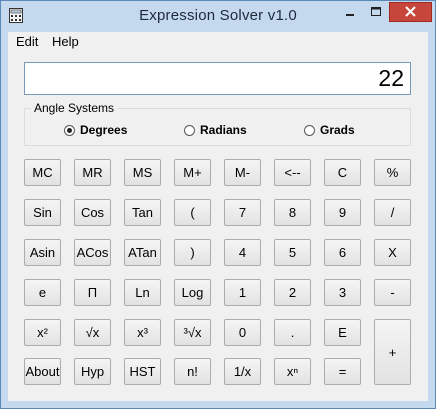 The width and height of the screenshot is (436, 409). I want to click on digit-4-button: 4, so click(242, 252).